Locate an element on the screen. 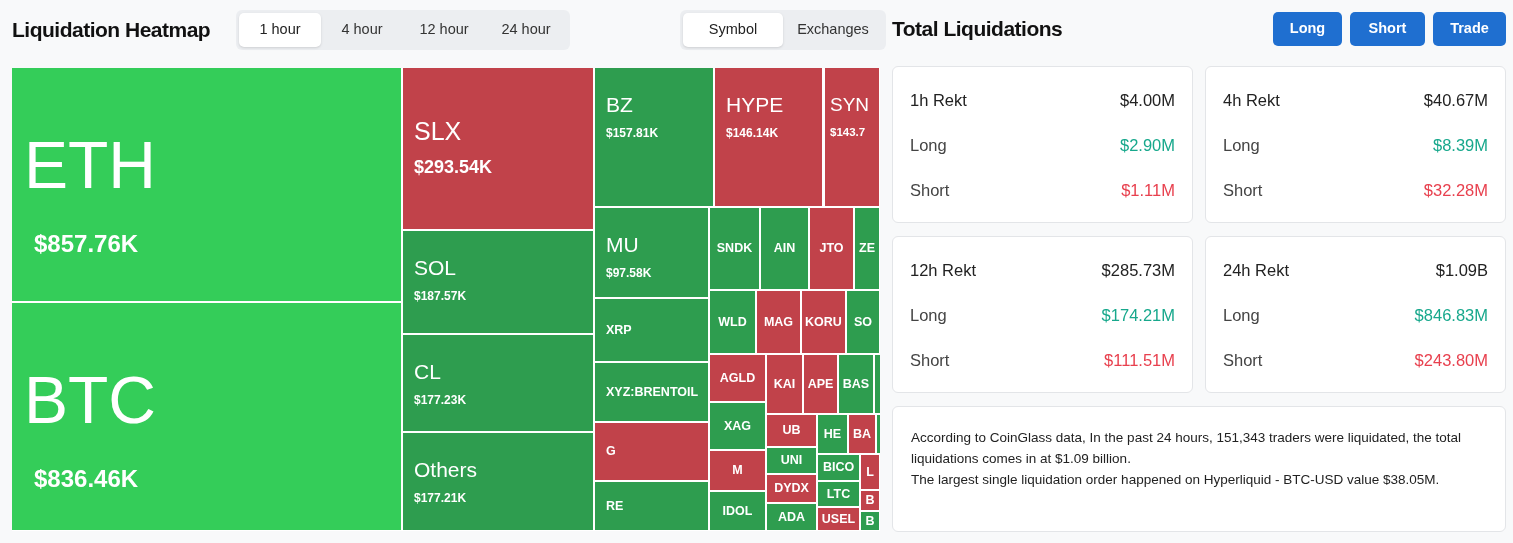  symbol-label: KORU is located at coordinates (823, 322).